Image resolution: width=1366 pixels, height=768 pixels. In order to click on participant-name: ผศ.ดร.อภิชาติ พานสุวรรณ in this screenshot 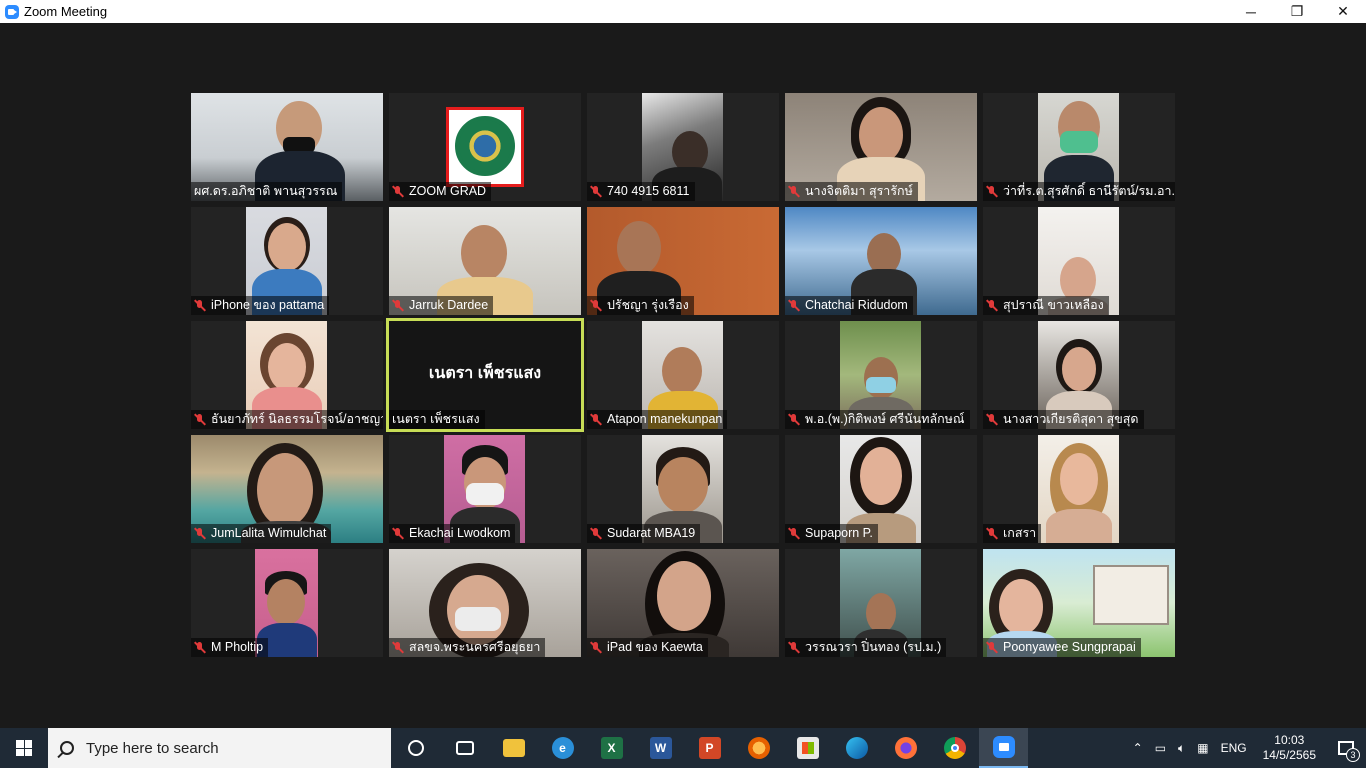, I will do `click(267, 191)`.